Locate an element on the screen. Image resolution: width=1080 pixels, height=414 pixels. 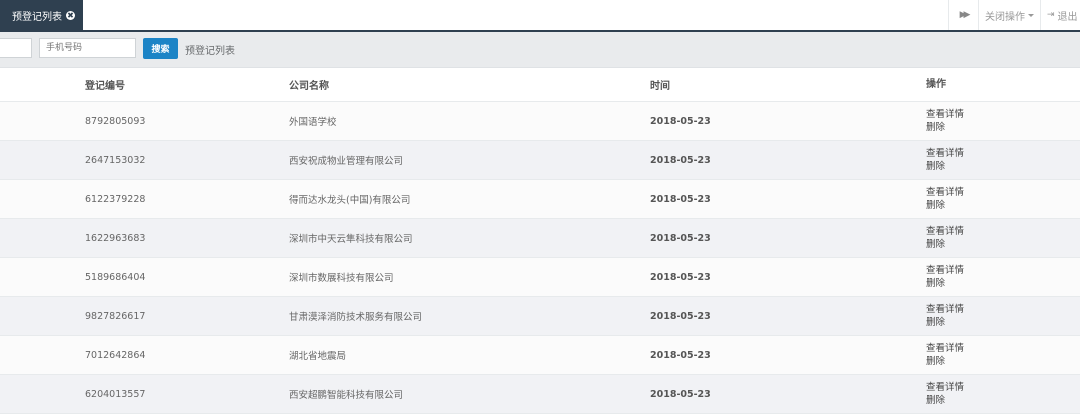
company-name: 西安超鹏智能科技有限公司 is located at coordinates (346, 395).